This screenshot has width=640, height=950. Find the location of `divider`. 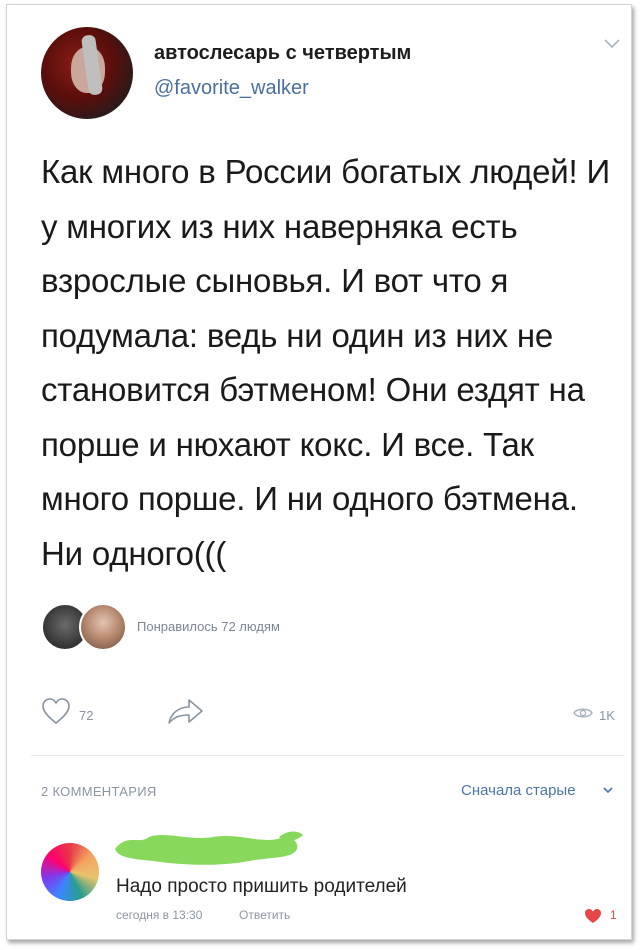

divider is located at coordinates (327, 755).